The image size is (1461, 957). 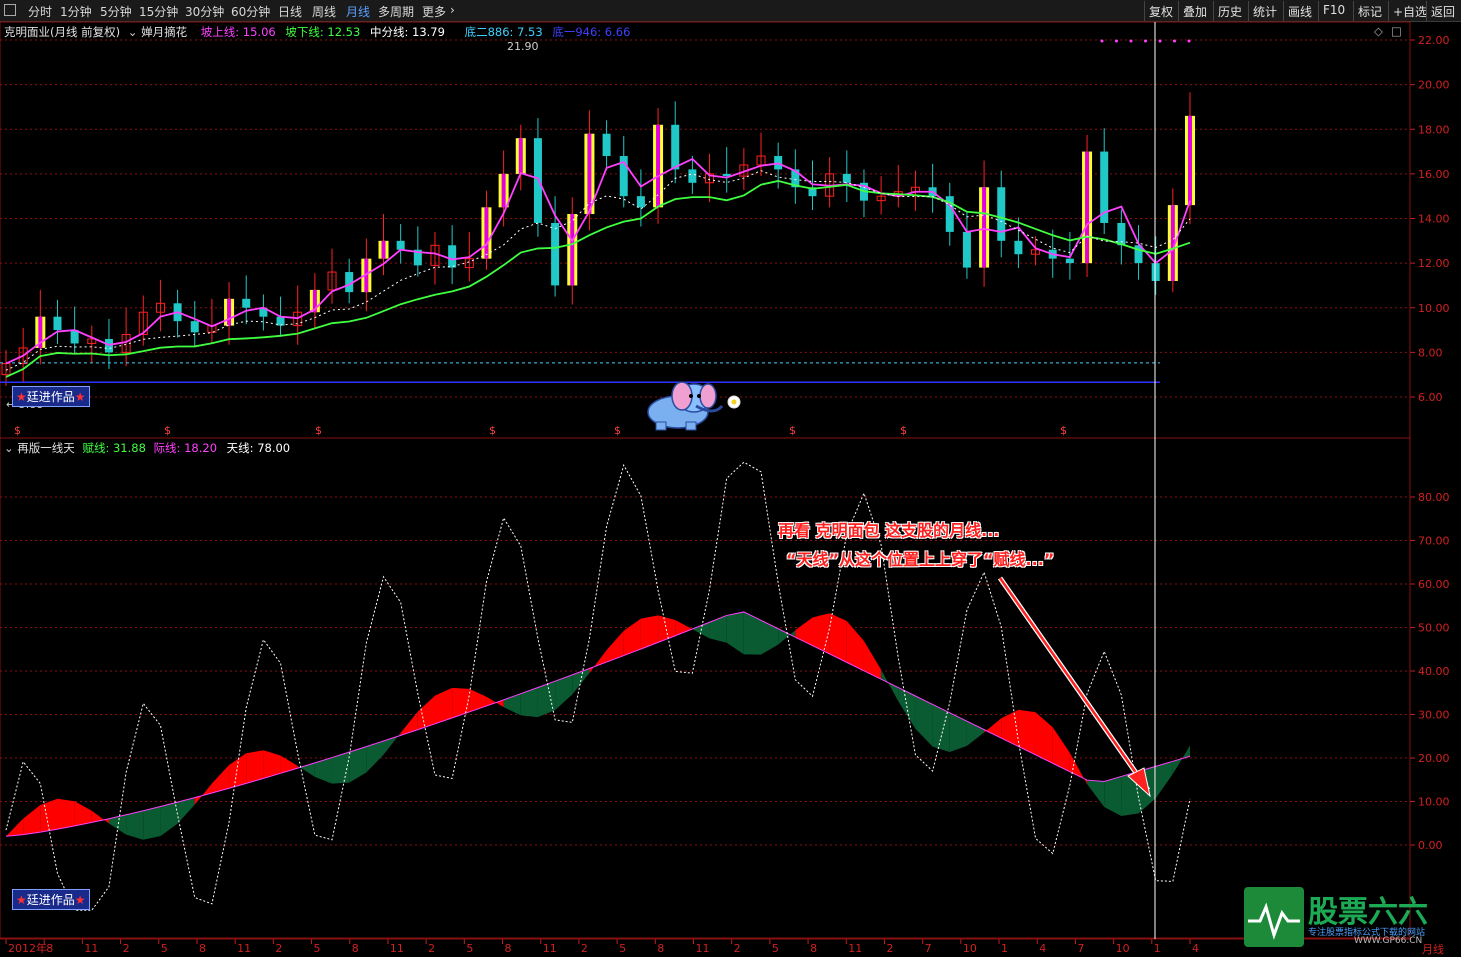 What do you see at coordinates (1434, 715) in the screenshot?
I see `sub-y-tick-label: 30.00` at bounding box center [1434, 715].